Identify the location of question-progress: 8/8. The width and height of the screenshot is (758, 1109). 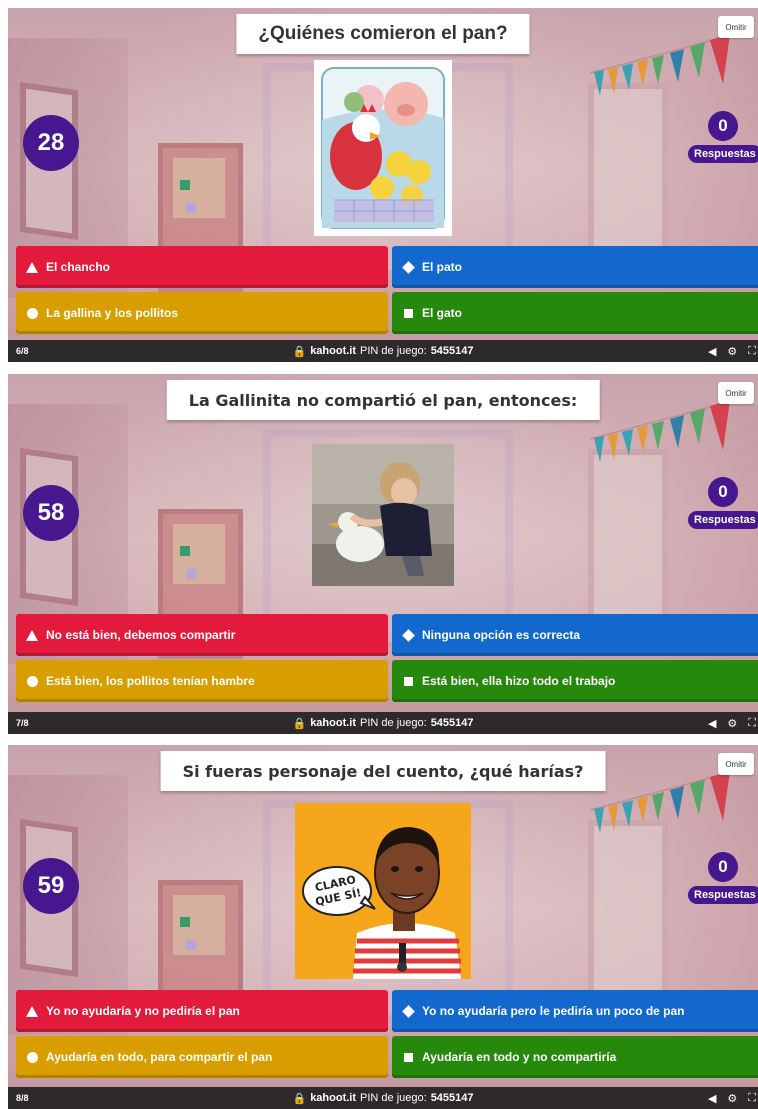
(22, 1098).